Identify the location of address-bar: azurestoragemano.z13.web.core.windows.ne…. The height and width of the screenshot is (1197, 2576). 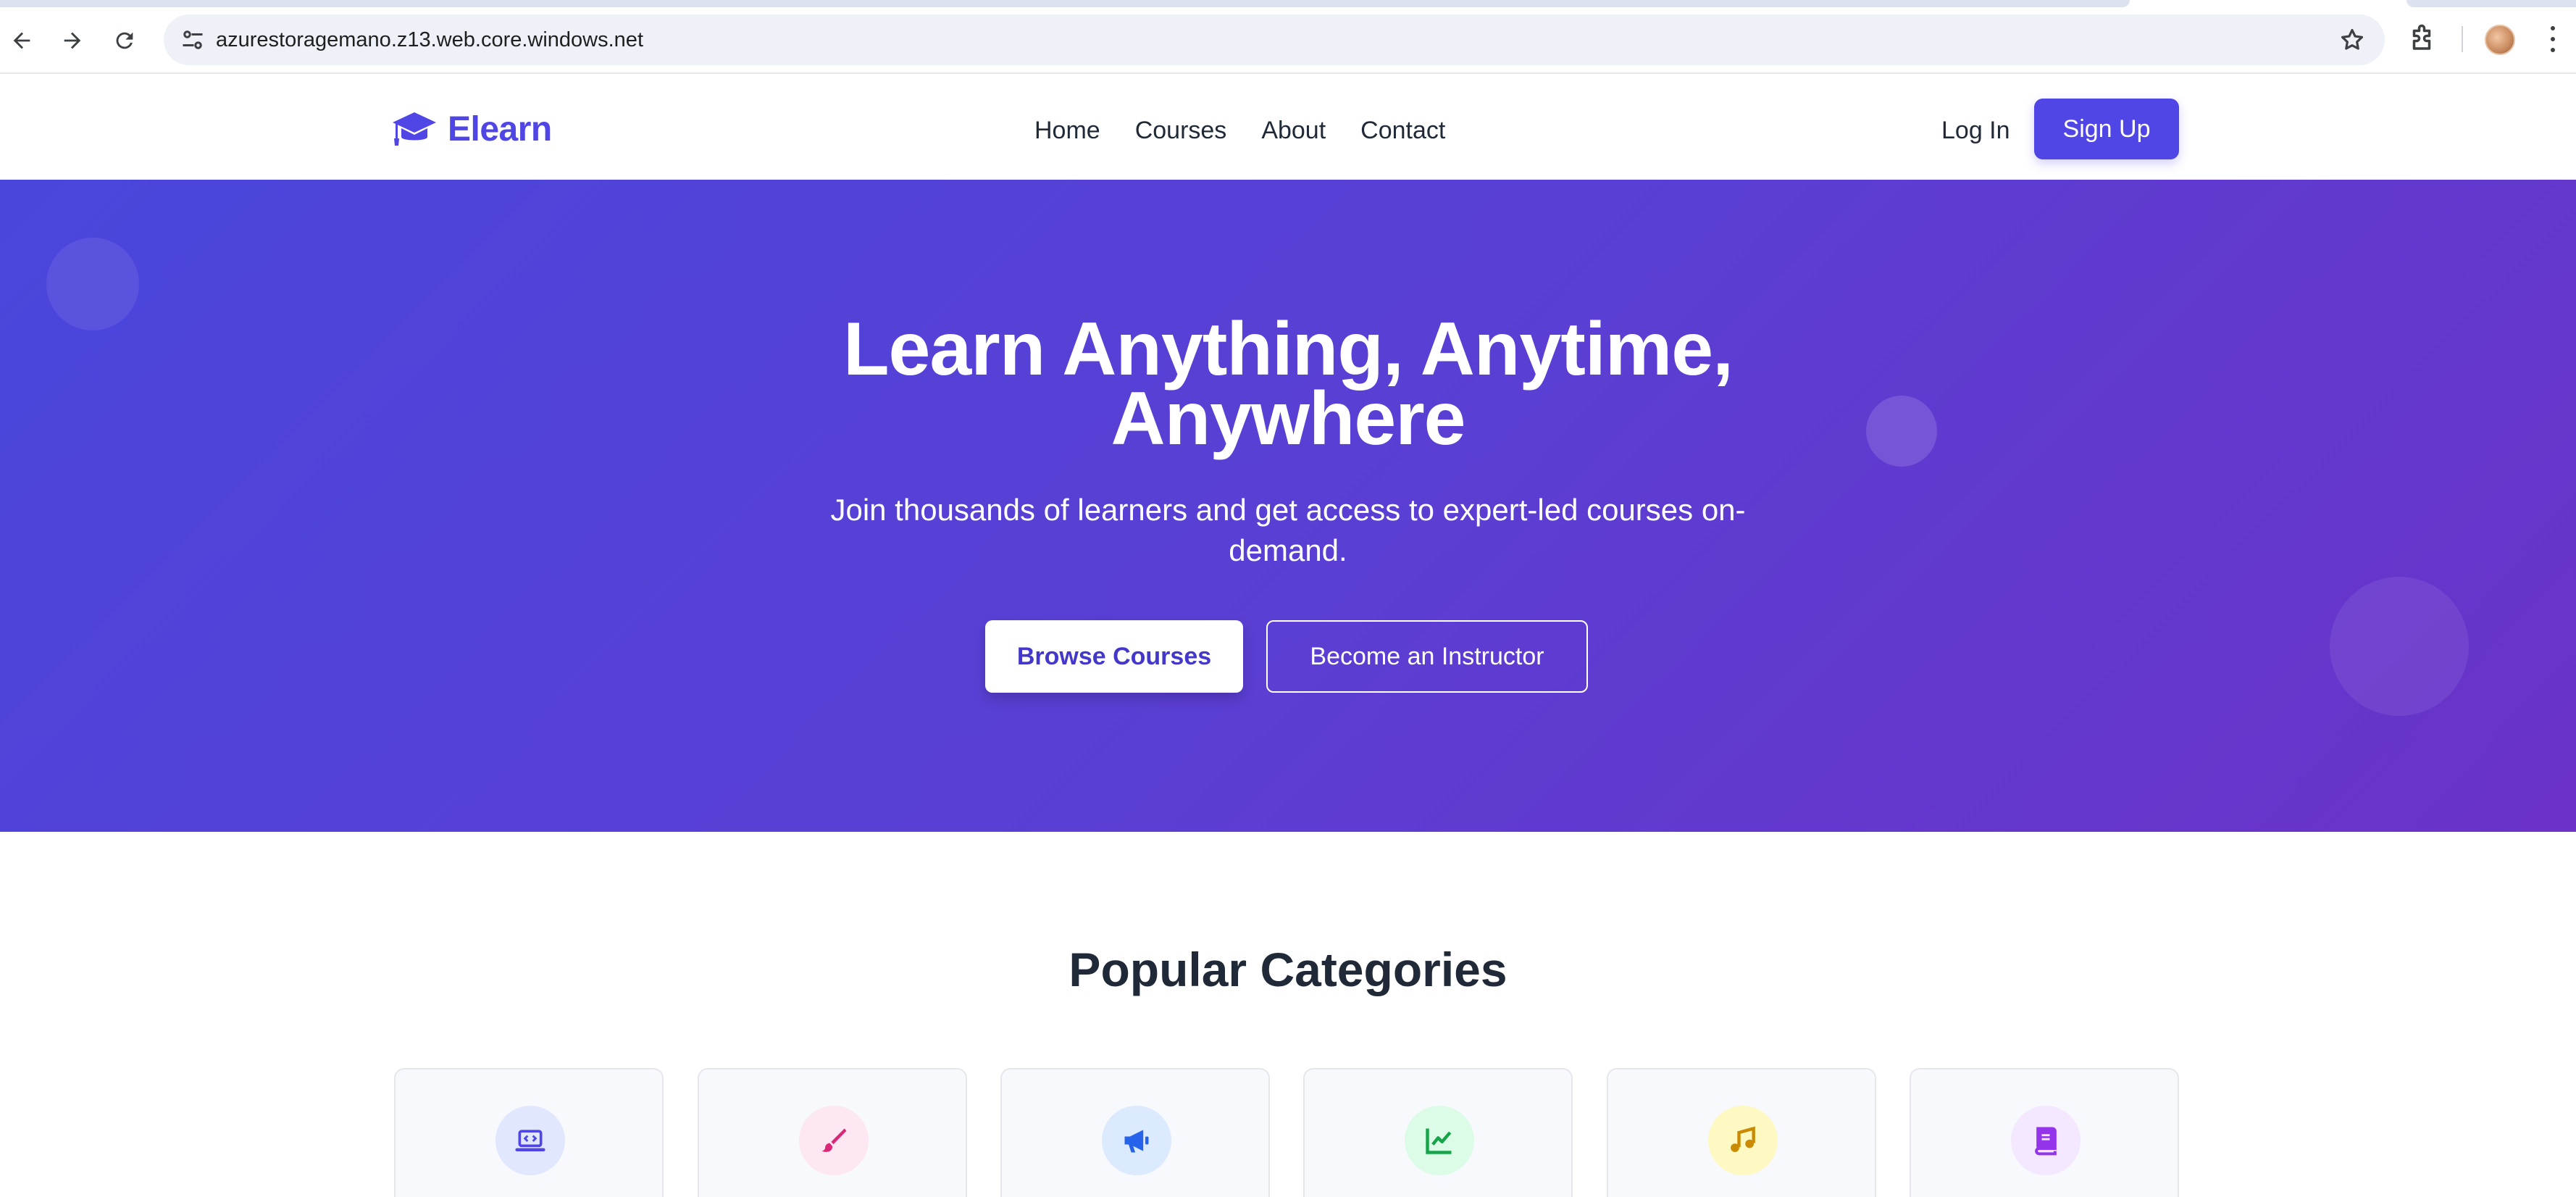
(1274, 39).